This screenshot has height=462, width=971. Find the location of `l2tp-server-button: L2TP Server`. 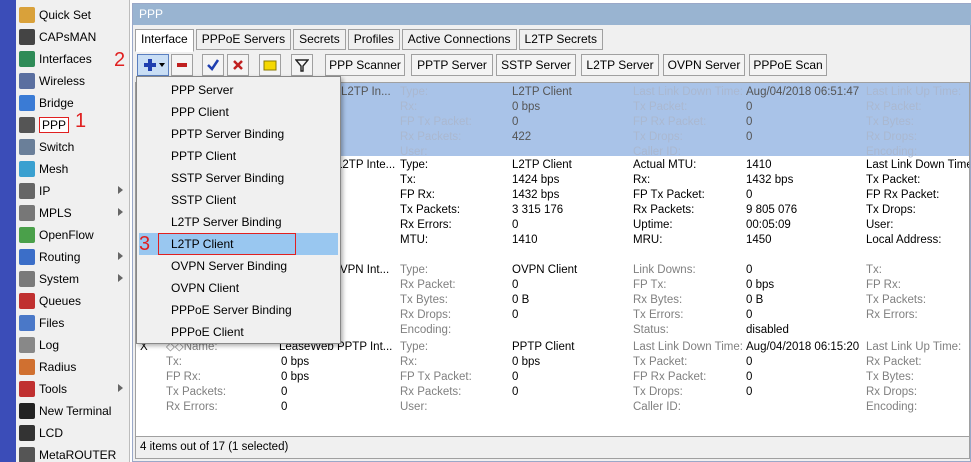

l2tp-server-button: L2TP Server is located at coordinates (620, 65).